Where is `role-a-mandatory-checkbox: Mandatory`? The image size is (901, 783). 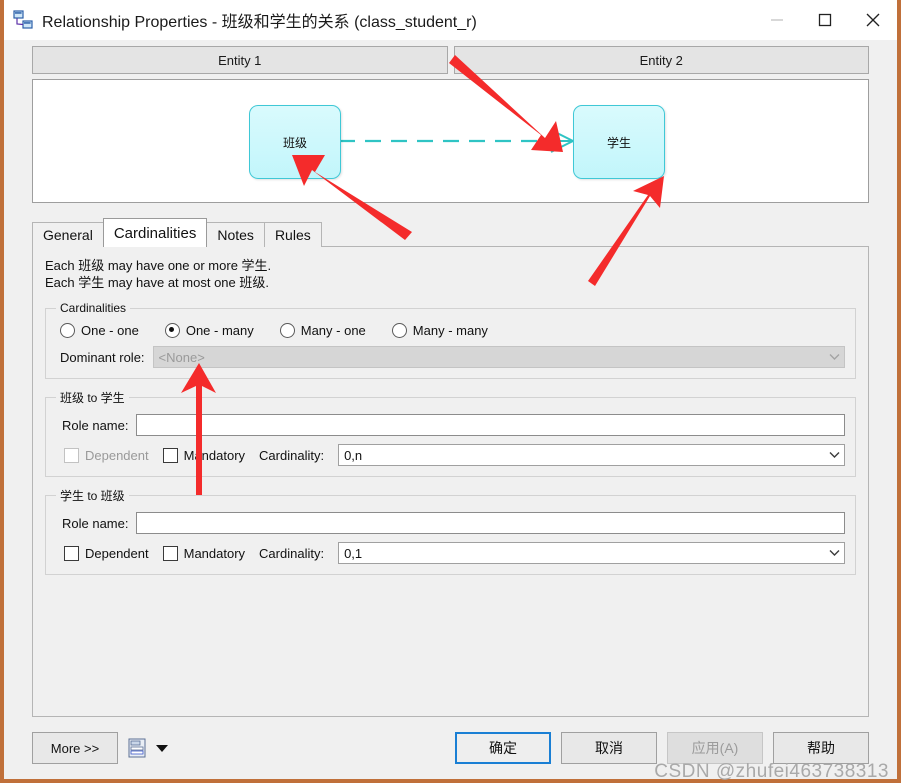 role-a-mandatory-checkbox: Mandatory is located at coordinates (204, 455).